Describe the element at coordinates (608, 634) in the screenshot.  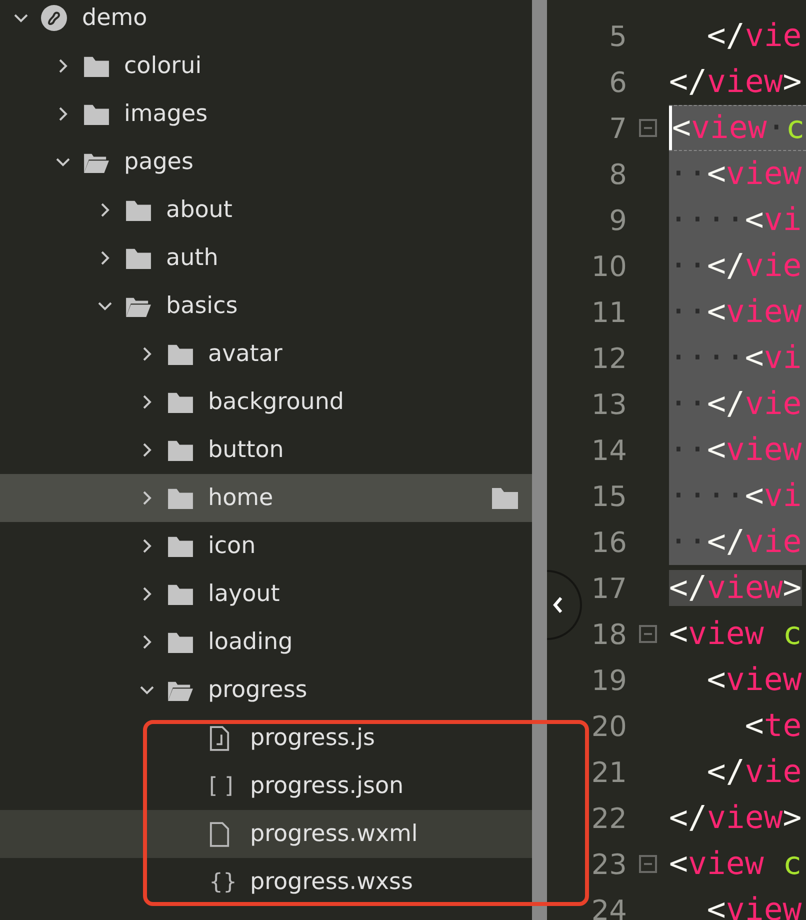
I see `line-number: 18` at that location.